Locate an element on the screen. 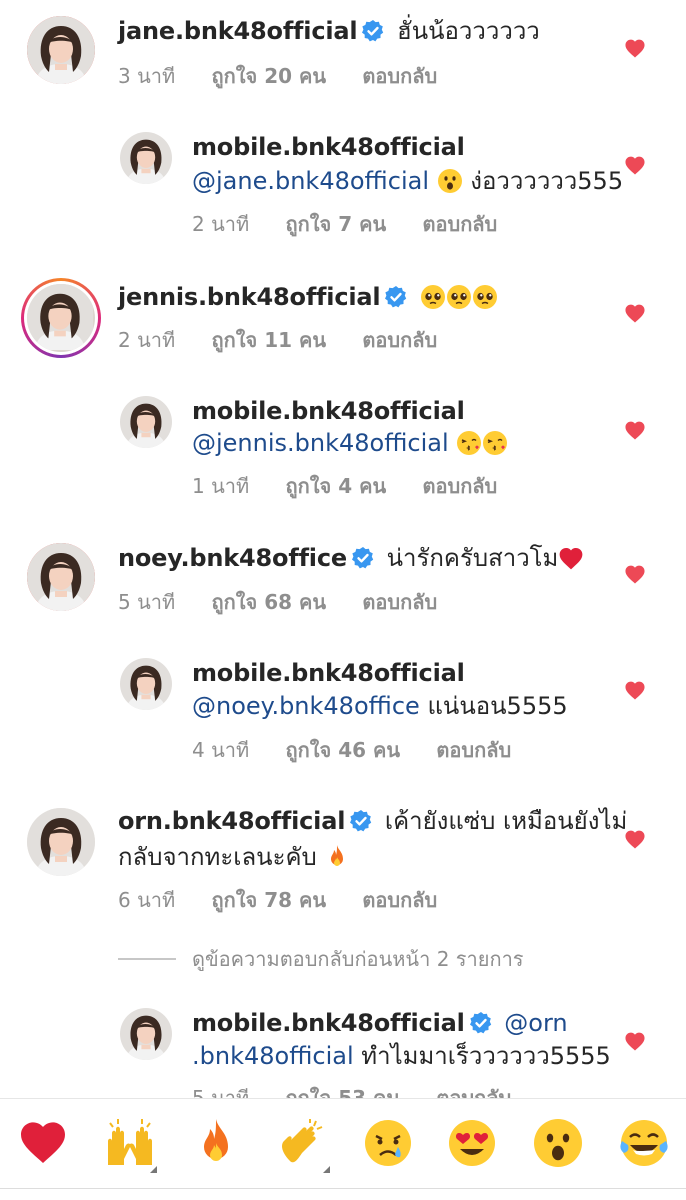 The width and height of the screenshot is (686, 1200). likes-count-link: ถูกใจ 20 คน is located at coordinates (269, 76).